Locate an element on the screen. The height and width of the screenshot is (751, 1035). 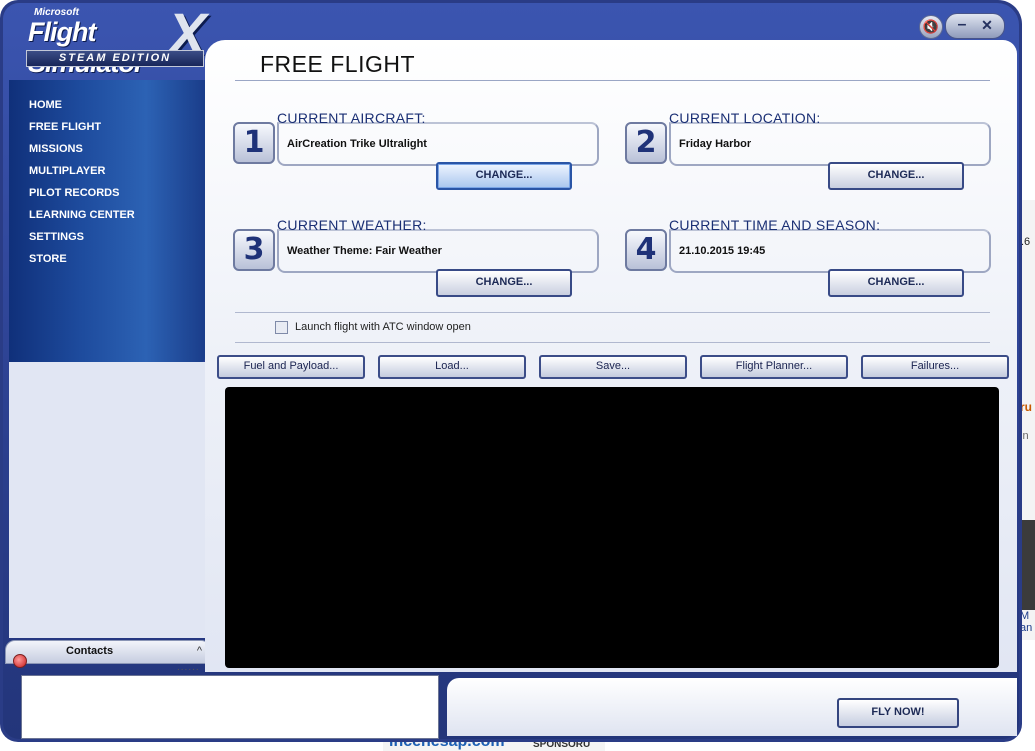
bottom-bar: FLY NOW! is located at coordinates (732, 707).